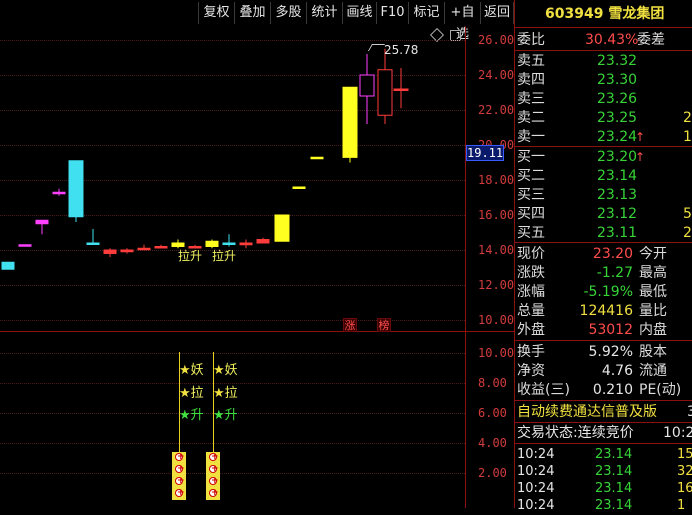 This screenshot has width=692, height=515. I want to click on sell-order-row: 卖三 23.26, so click(604, 99).